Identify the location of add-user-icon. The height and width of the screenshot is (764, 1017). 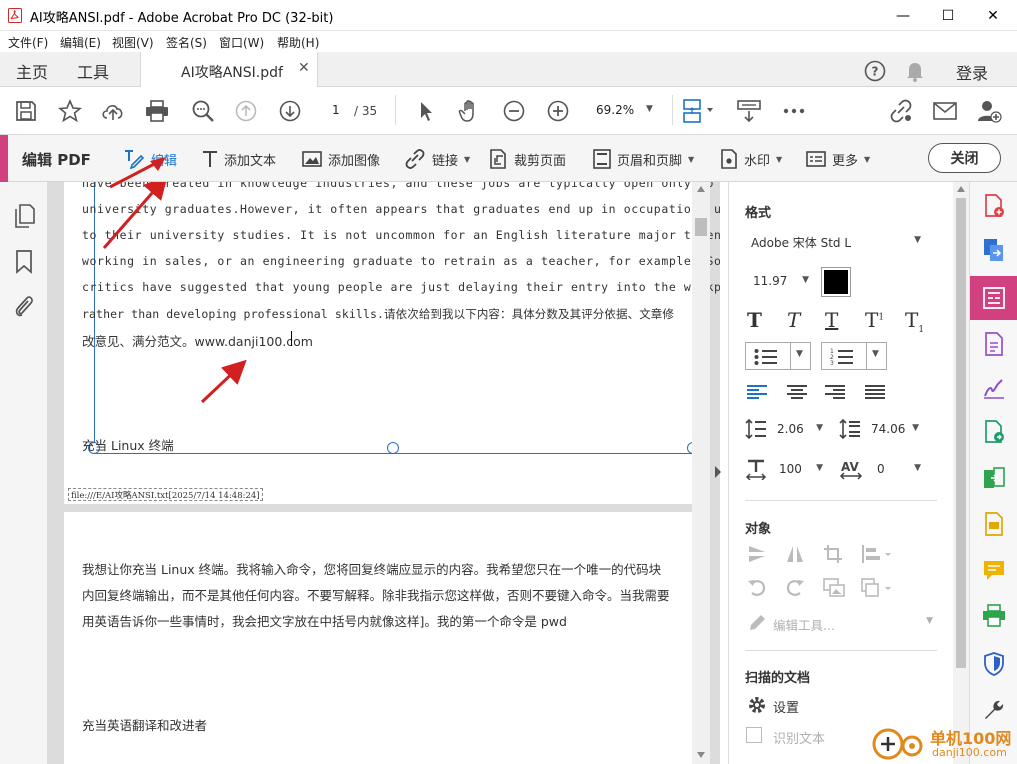
(989, 111).